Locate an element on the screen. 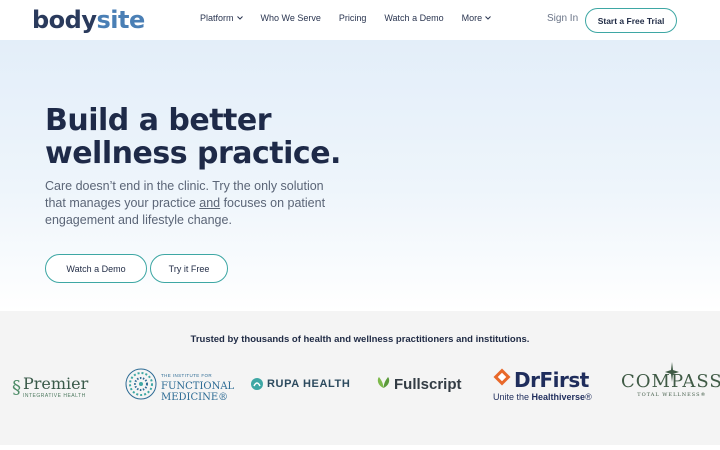  compass-subtitle: TOTAL WELLNESS® is located at coordinates (672, 395).